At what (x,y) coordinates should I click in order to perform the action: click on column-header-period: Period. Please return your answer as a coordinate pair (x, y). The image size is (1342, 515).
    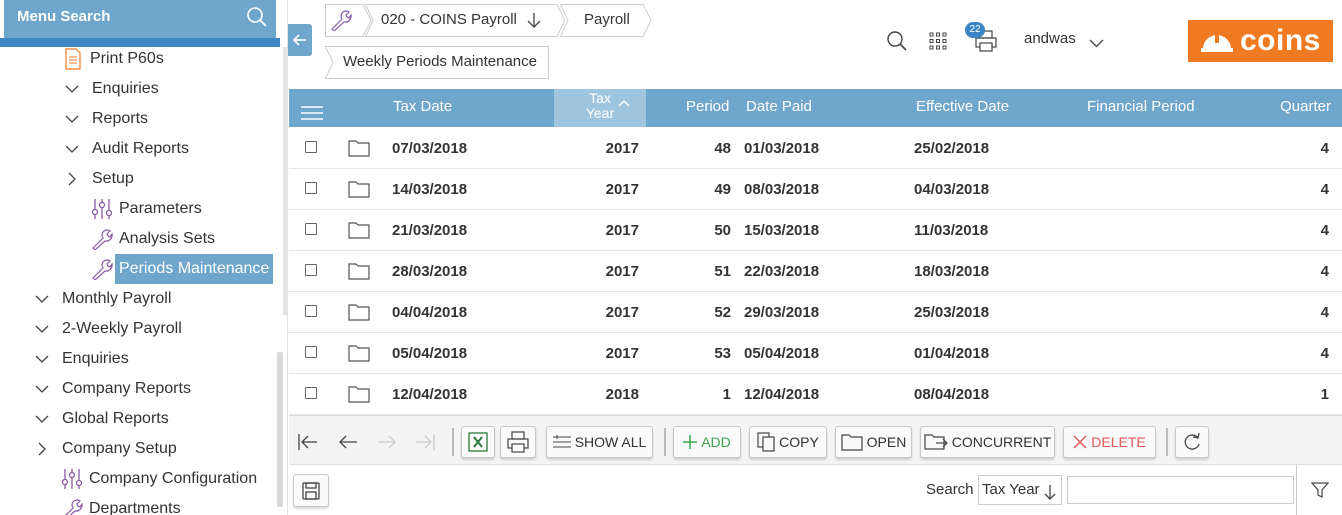
    Looking at the image, I should click on (707, 108).